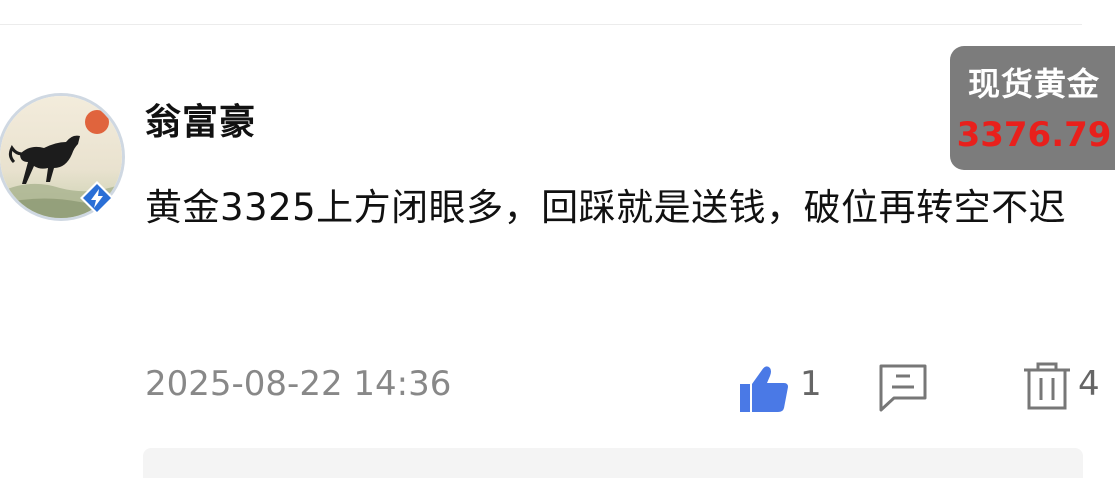 The height and width of the screenshot is (478, 1115). What do you see at coordinates (1034, 135) in the screenshot?
I see `price-value: 3376.79` at bounding box center [1034, 135].